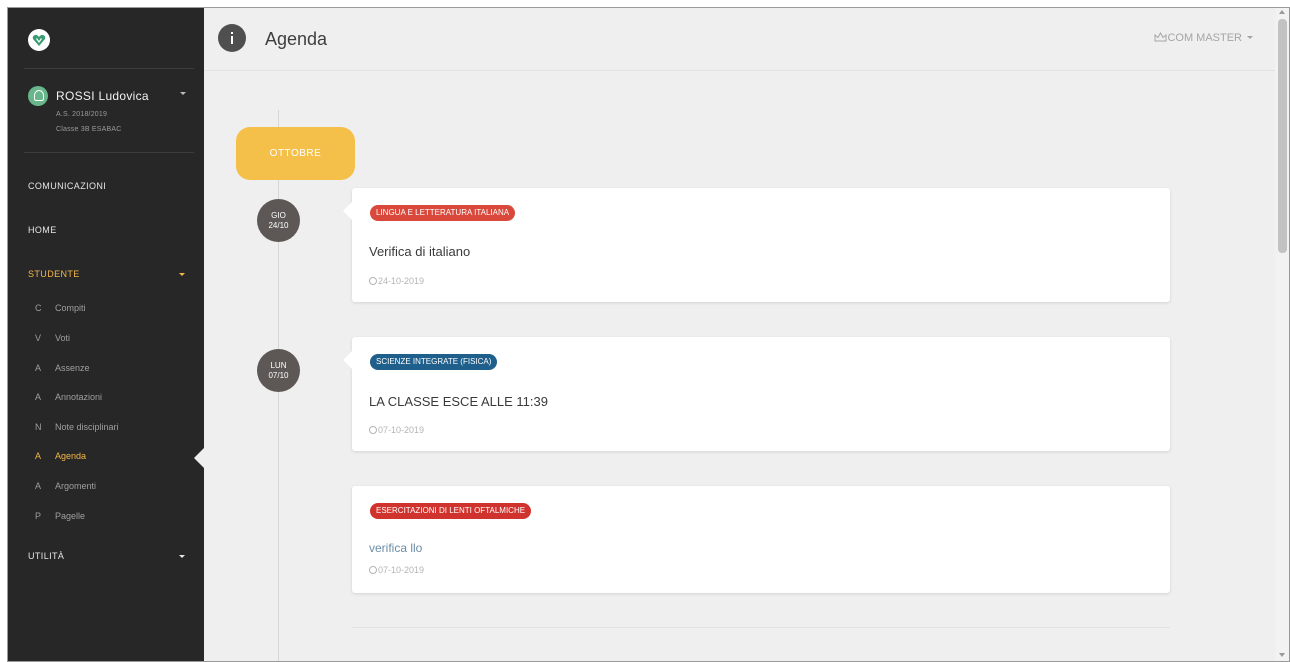 This screenshot has height=662, width=1290. I want to click on event-title: Verifica di italiano, so click(420, 251).